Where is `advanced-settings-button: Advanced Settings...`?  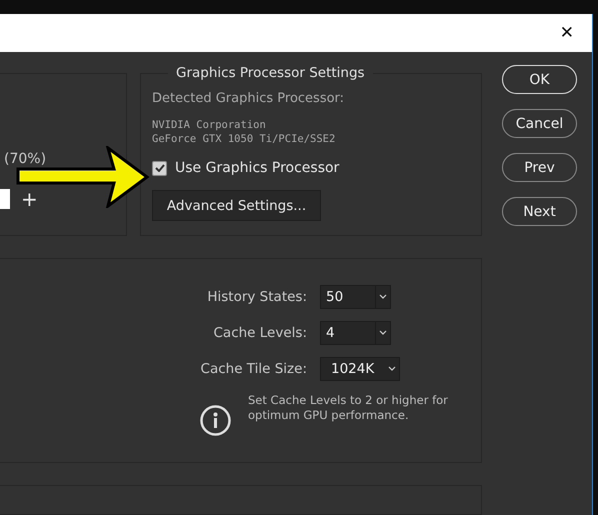 advanced-settings-button: Advanced Settings... is located at coordinates (236, 205).